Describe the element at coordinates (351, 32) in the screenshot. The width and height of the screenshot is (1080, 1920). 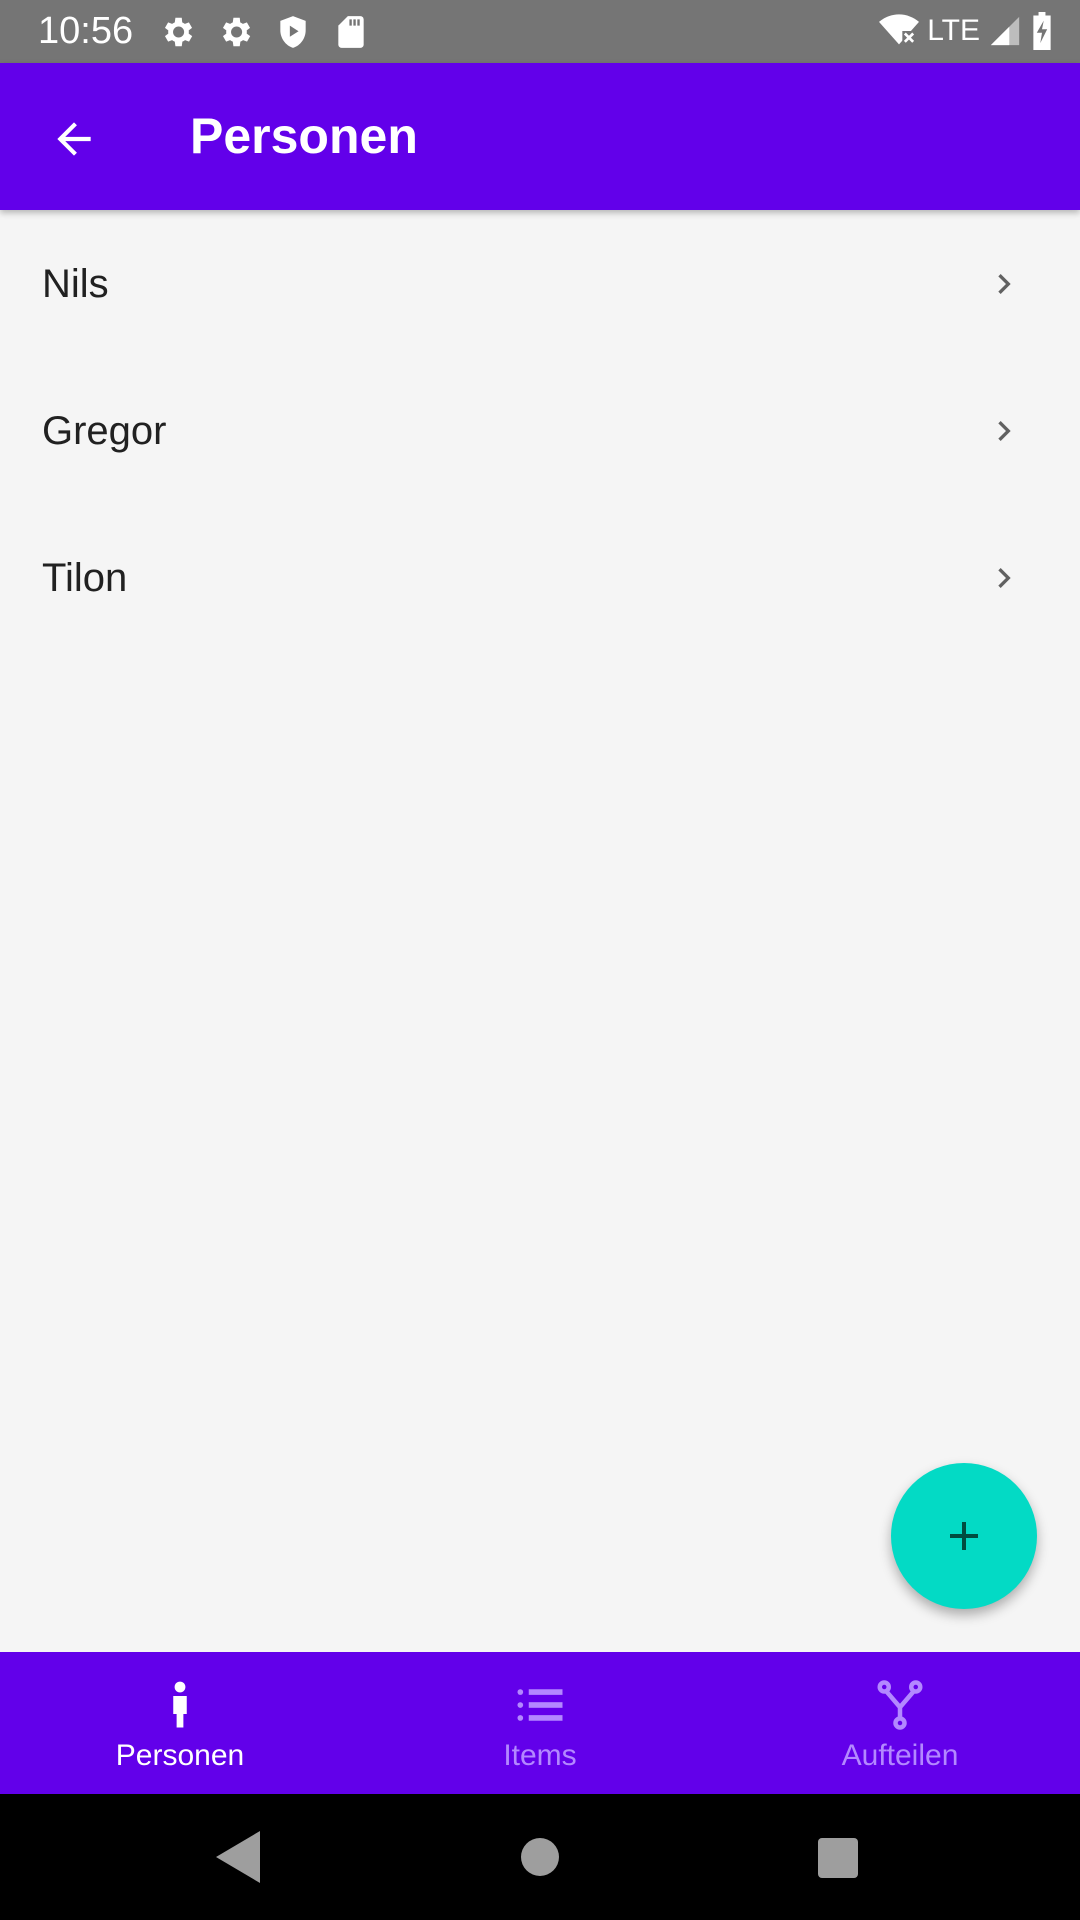
I see `sd-card-icon` at that location.